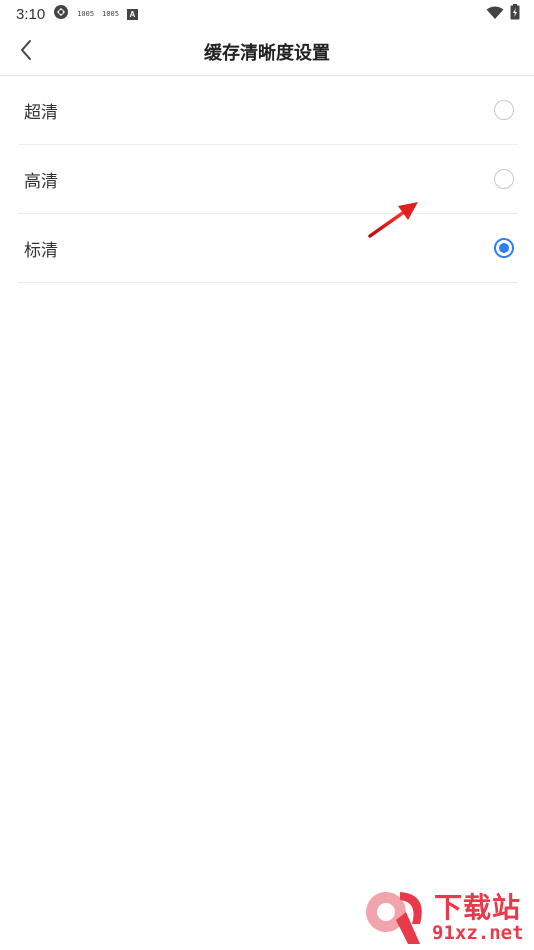 This screenshot has height=950, width=534. What do you see at coordinates (504, 110) in the screenshot?
I see `radio-button-ultra-hd` at bounding box center [504, 110].